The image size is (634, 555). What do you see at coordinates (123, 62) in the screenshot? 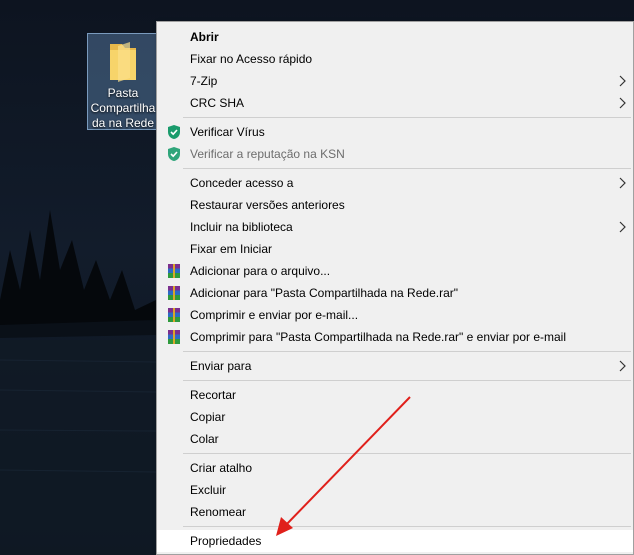
I see `folder-icon` at bounding box center [123, 62].